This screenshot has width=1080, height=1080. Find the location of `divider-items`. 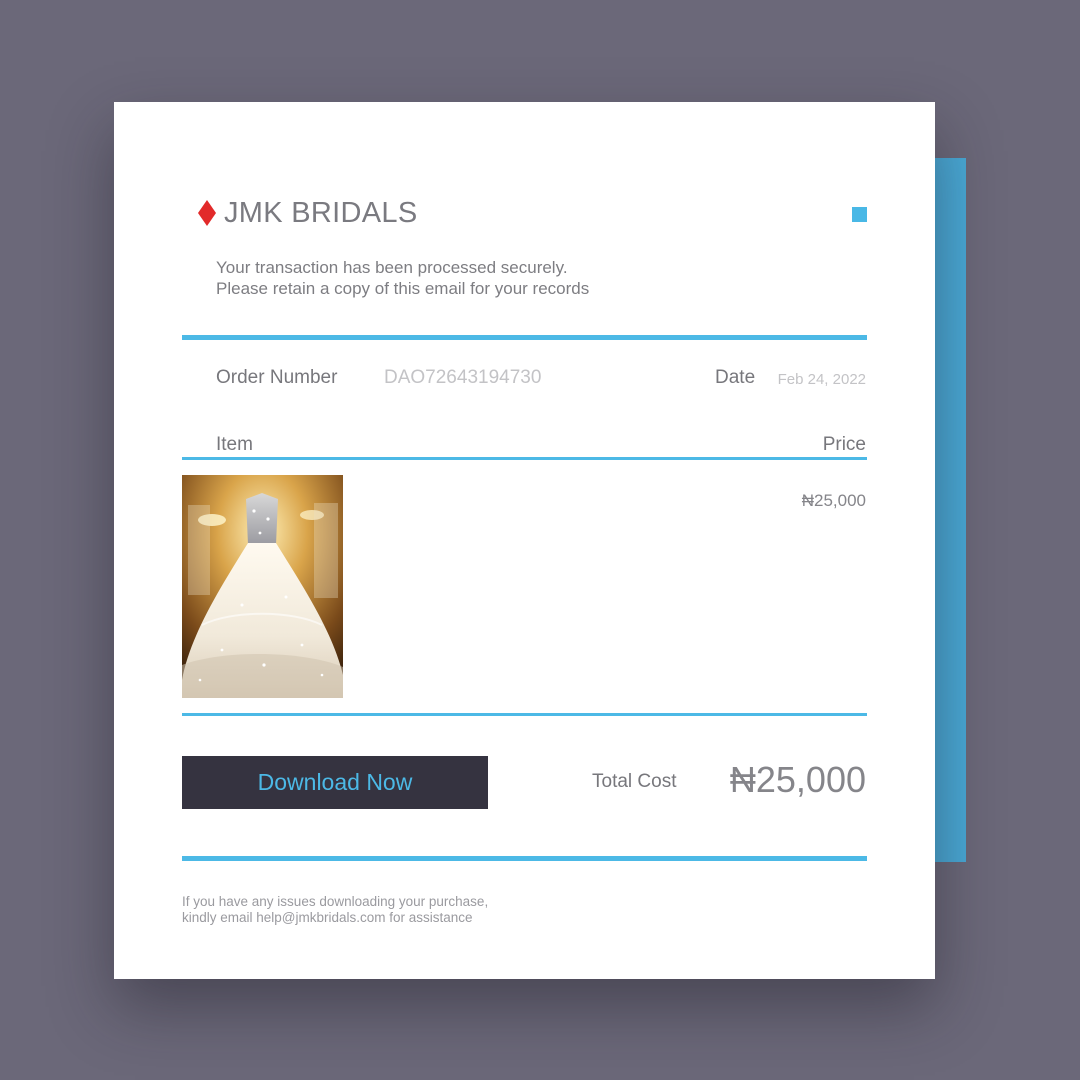

divider-items is located at coordinates (524, 714).